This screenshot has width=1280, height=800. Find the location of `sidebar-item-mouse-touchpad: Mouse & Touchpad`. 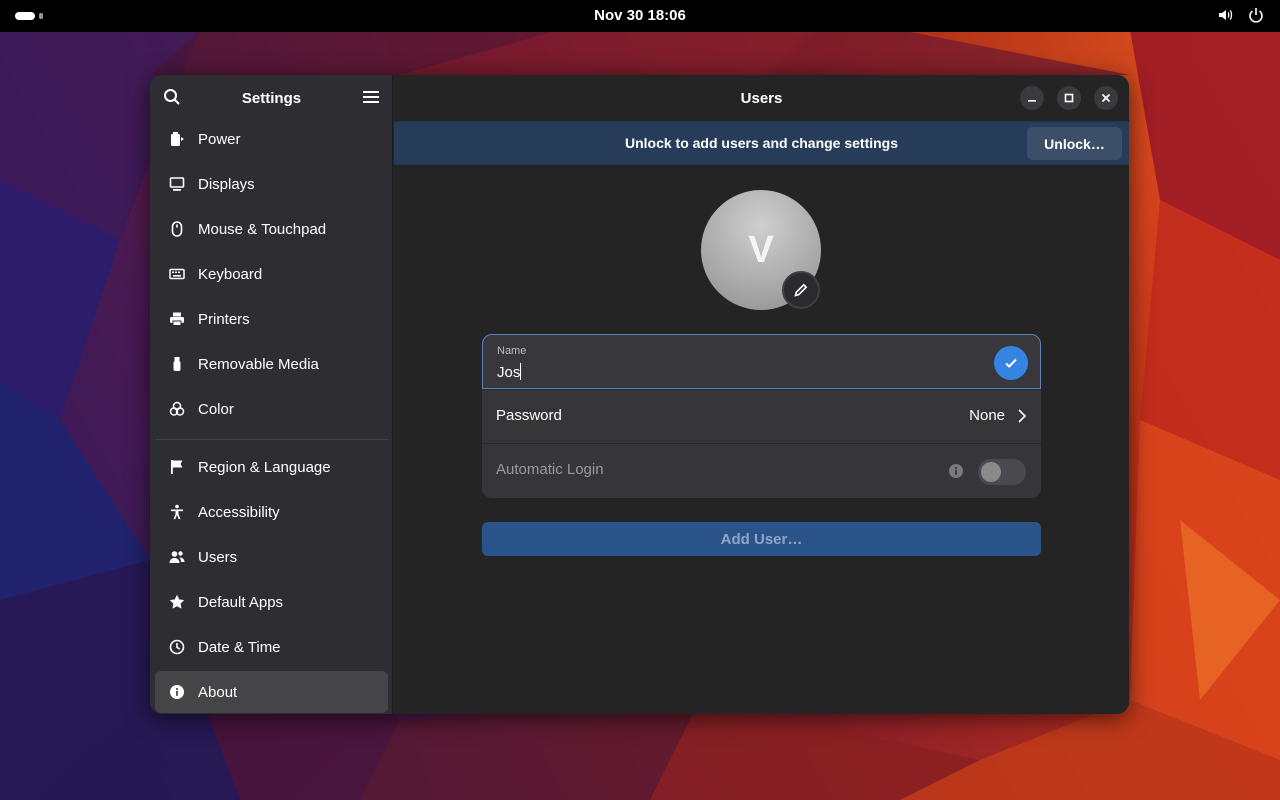

sidebar-item-mouse-touchpad: Mouse & Touchpad is located at coordinates (271, 229).